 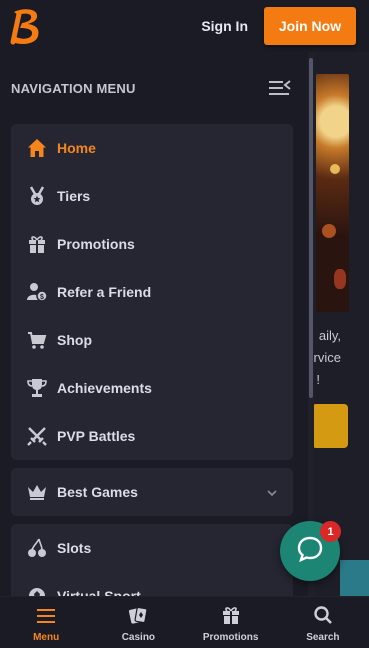 I want to click on chevron-down-icon, so click(x=272, y=492).